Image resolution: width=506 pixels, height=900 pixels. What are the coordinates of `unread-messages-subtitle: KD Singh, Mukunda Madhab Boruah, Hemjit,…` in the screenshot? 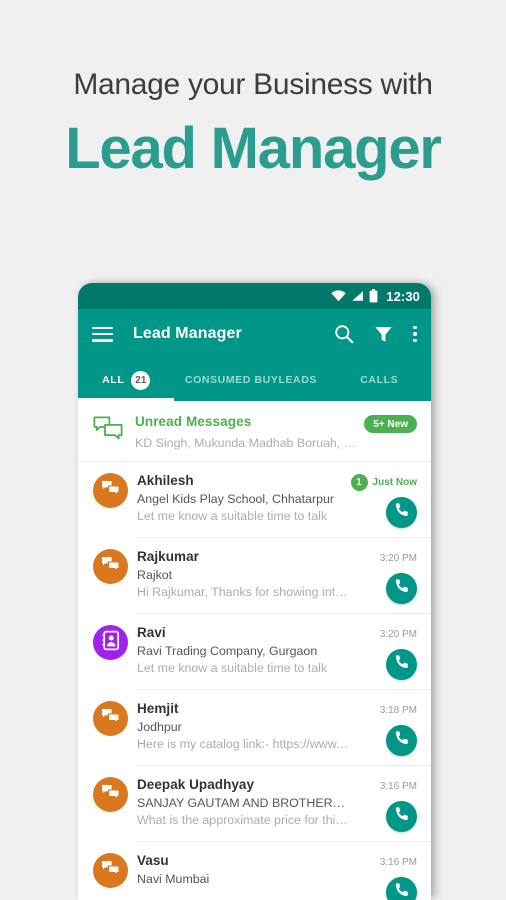 It's located at (249, 443).